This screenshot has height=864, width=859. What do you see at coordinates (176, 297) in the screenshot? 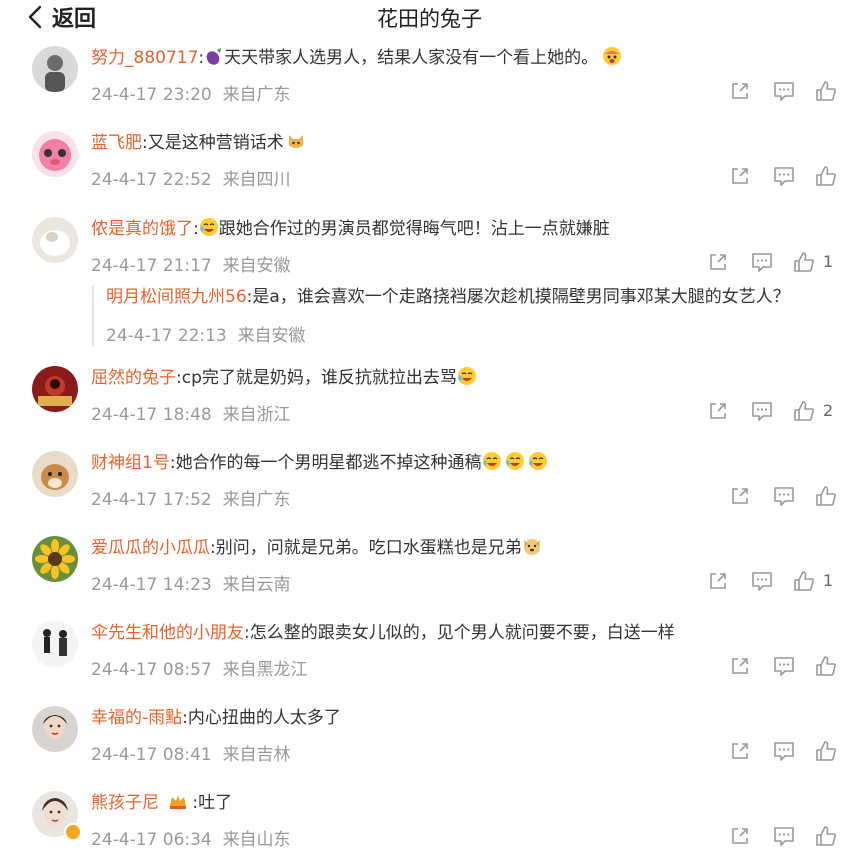
I see `reply-username-link: 明月松间照九州56` at bounding box center [176, 297].